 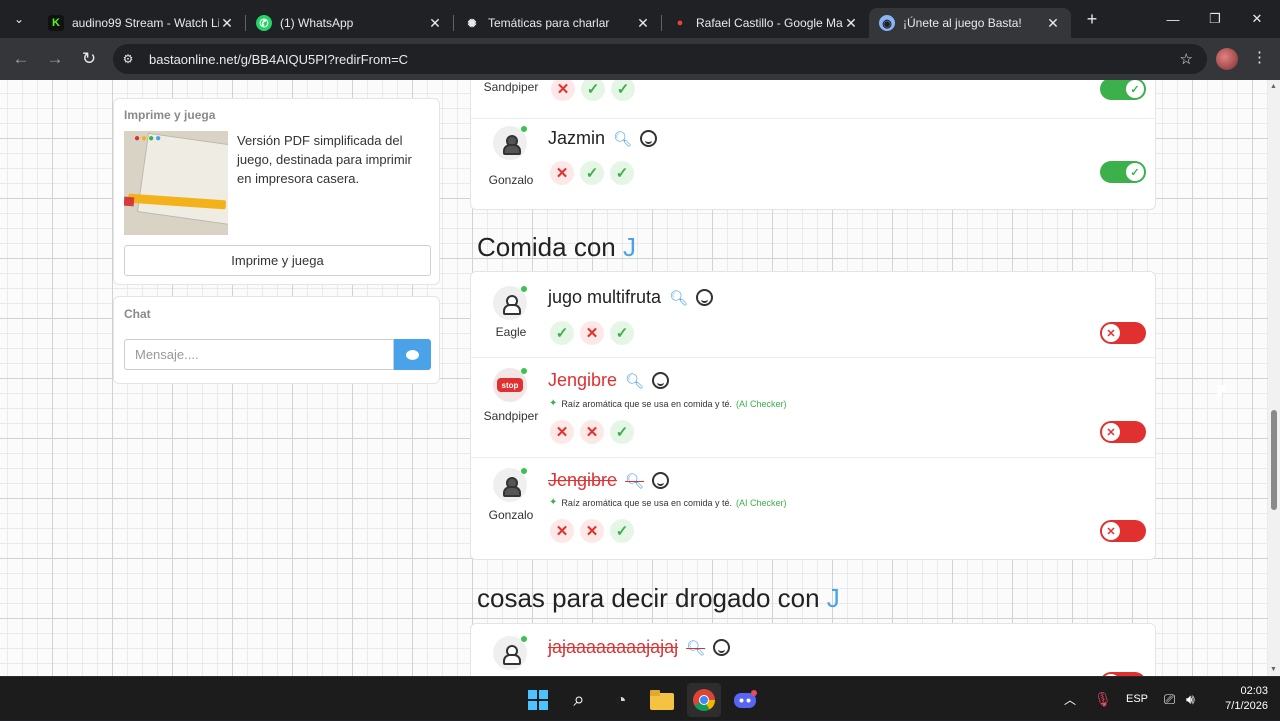 What do you see at coordinates (557, 23) in the screenshot?
I see `tab-chatgpt: ✺ Temáticas para charlar ✕` at bounding box center [557, 23].